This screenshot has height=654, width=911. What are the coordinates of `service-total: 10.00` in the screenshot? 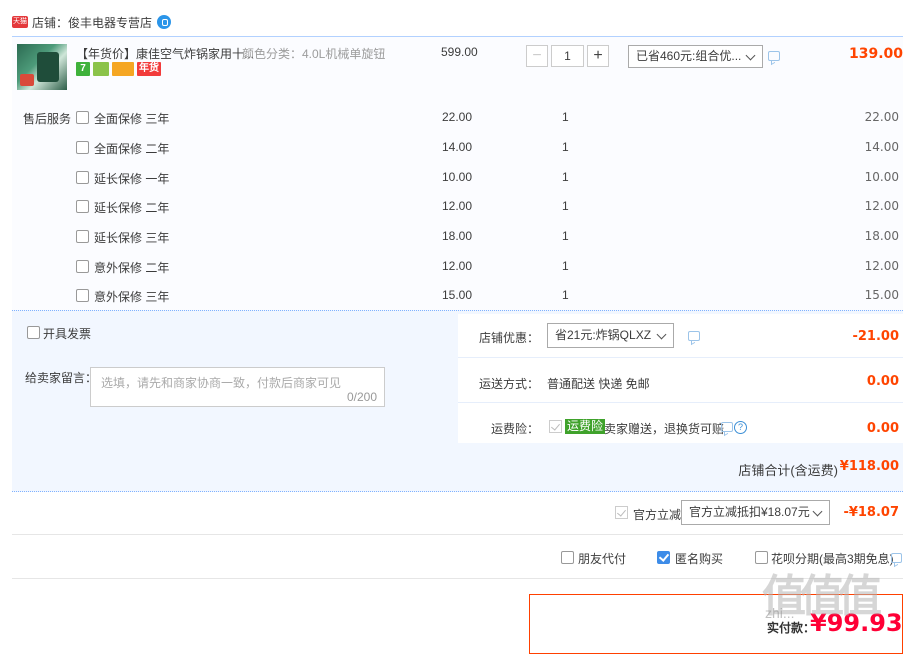 It's located at (881, 177).